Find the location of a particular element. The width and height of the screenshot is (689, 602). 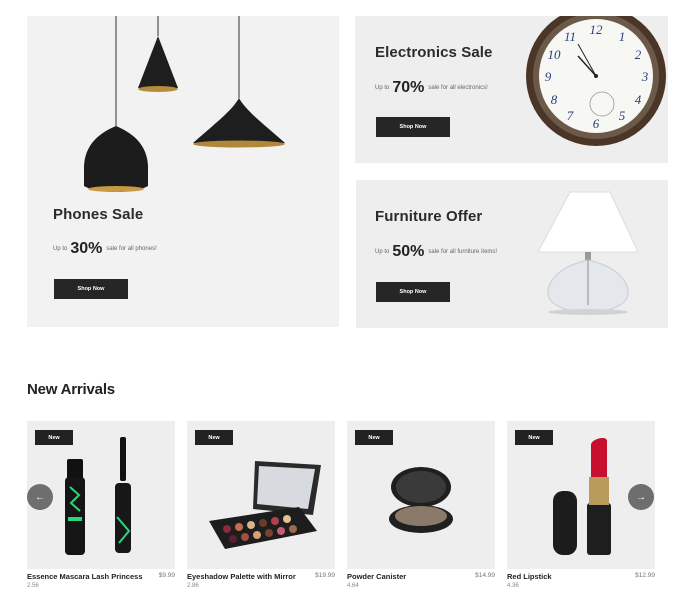

new-arrivals-title: New Arrivals is located at coordinates (71, 389).